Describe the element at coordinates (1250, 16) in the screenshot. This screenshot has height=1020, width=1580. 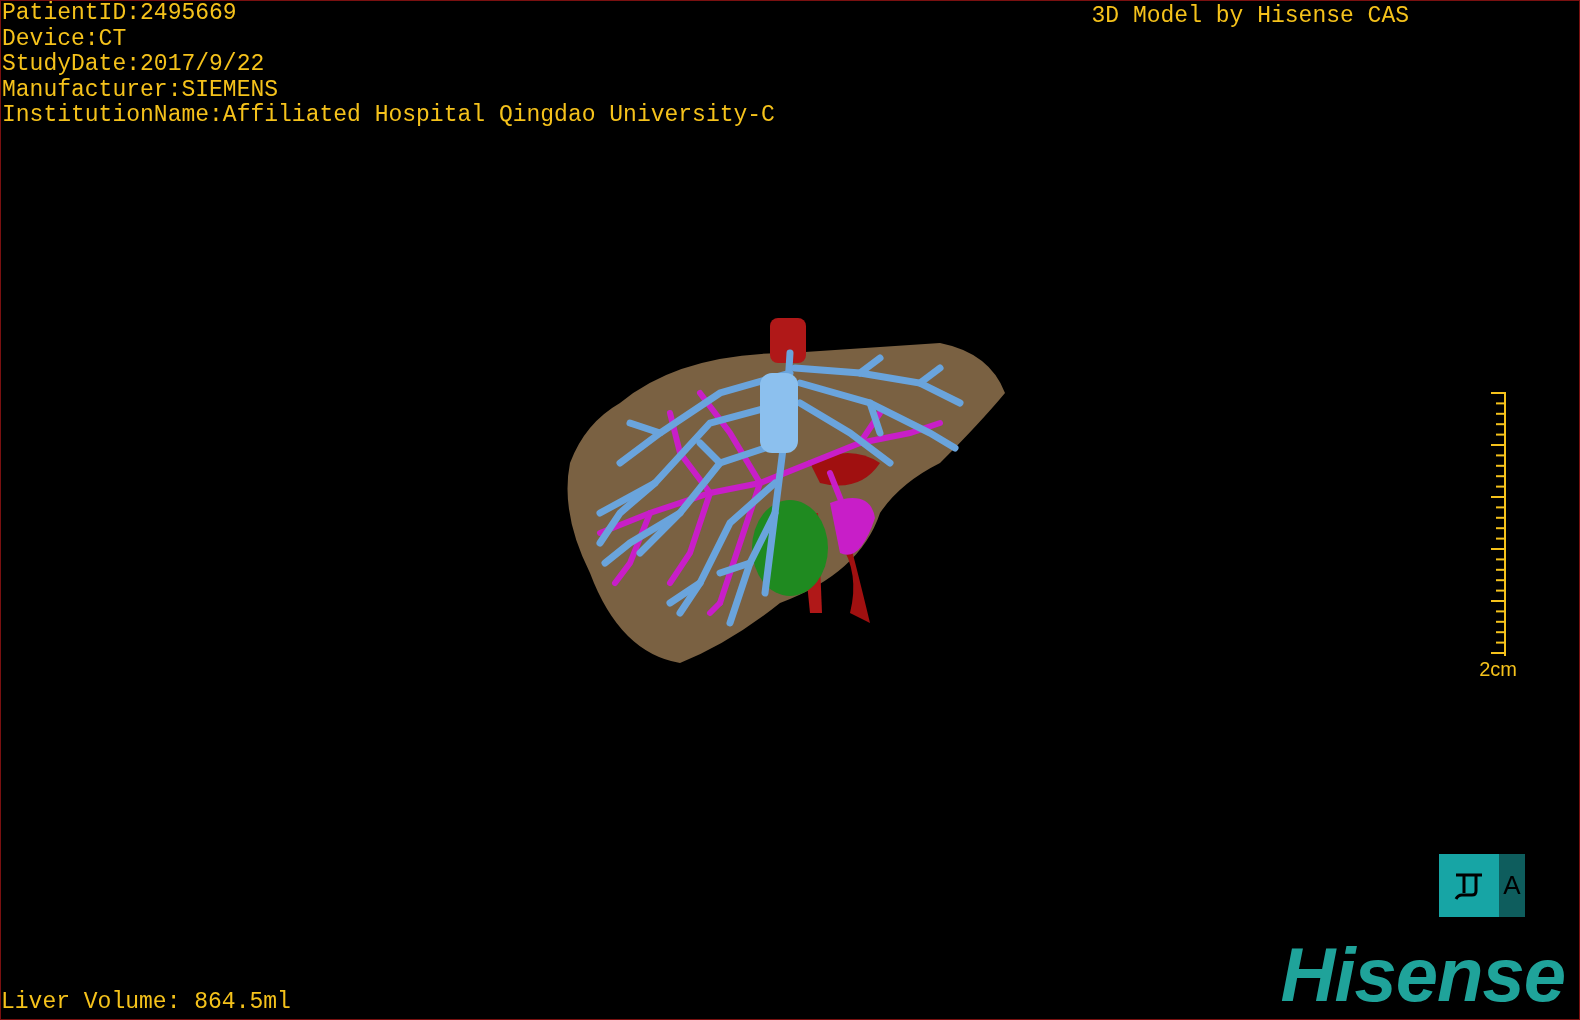
I see `viewer-title: 3D Model by Hisense CAS` at that location.